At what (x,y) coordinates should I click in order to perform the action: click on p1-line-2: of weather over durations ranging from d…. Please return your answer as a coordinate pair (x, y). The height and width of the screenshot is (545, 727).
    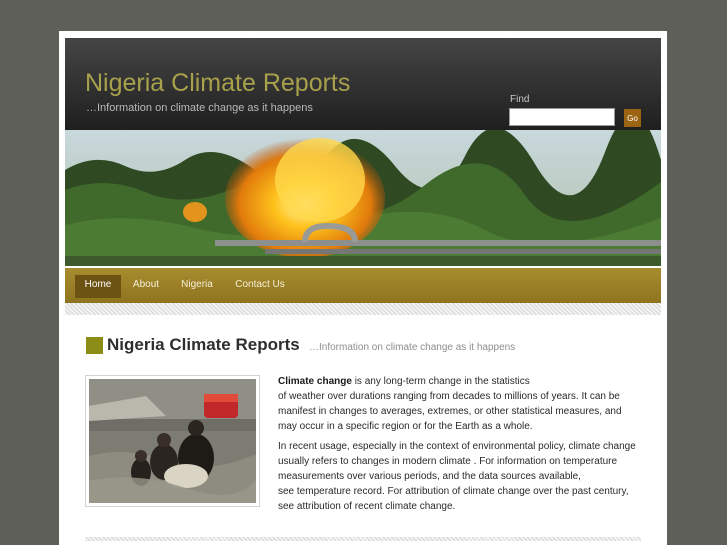
    Looking at the image, I should click on (449, 396).